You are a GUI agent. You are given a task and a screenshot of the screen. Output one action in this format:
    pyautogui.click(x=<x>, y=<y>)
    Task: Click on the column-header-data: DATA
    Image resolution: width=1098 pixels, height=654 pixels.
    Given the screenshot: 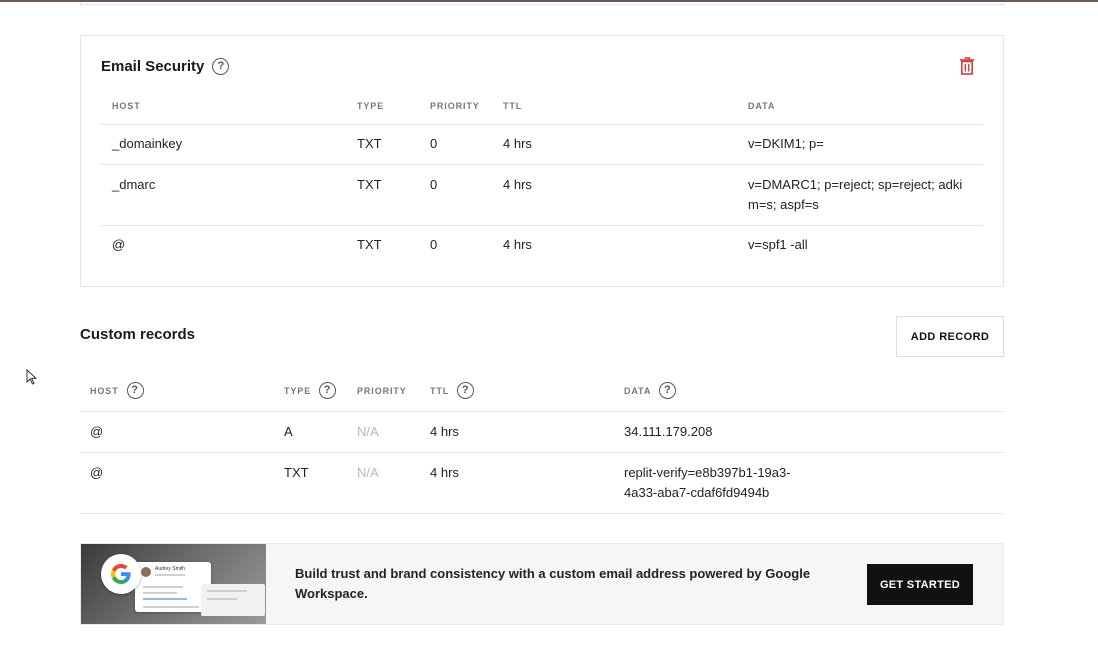 What is the action you would take?
    pyautogui.click(x=762, y=106)
    